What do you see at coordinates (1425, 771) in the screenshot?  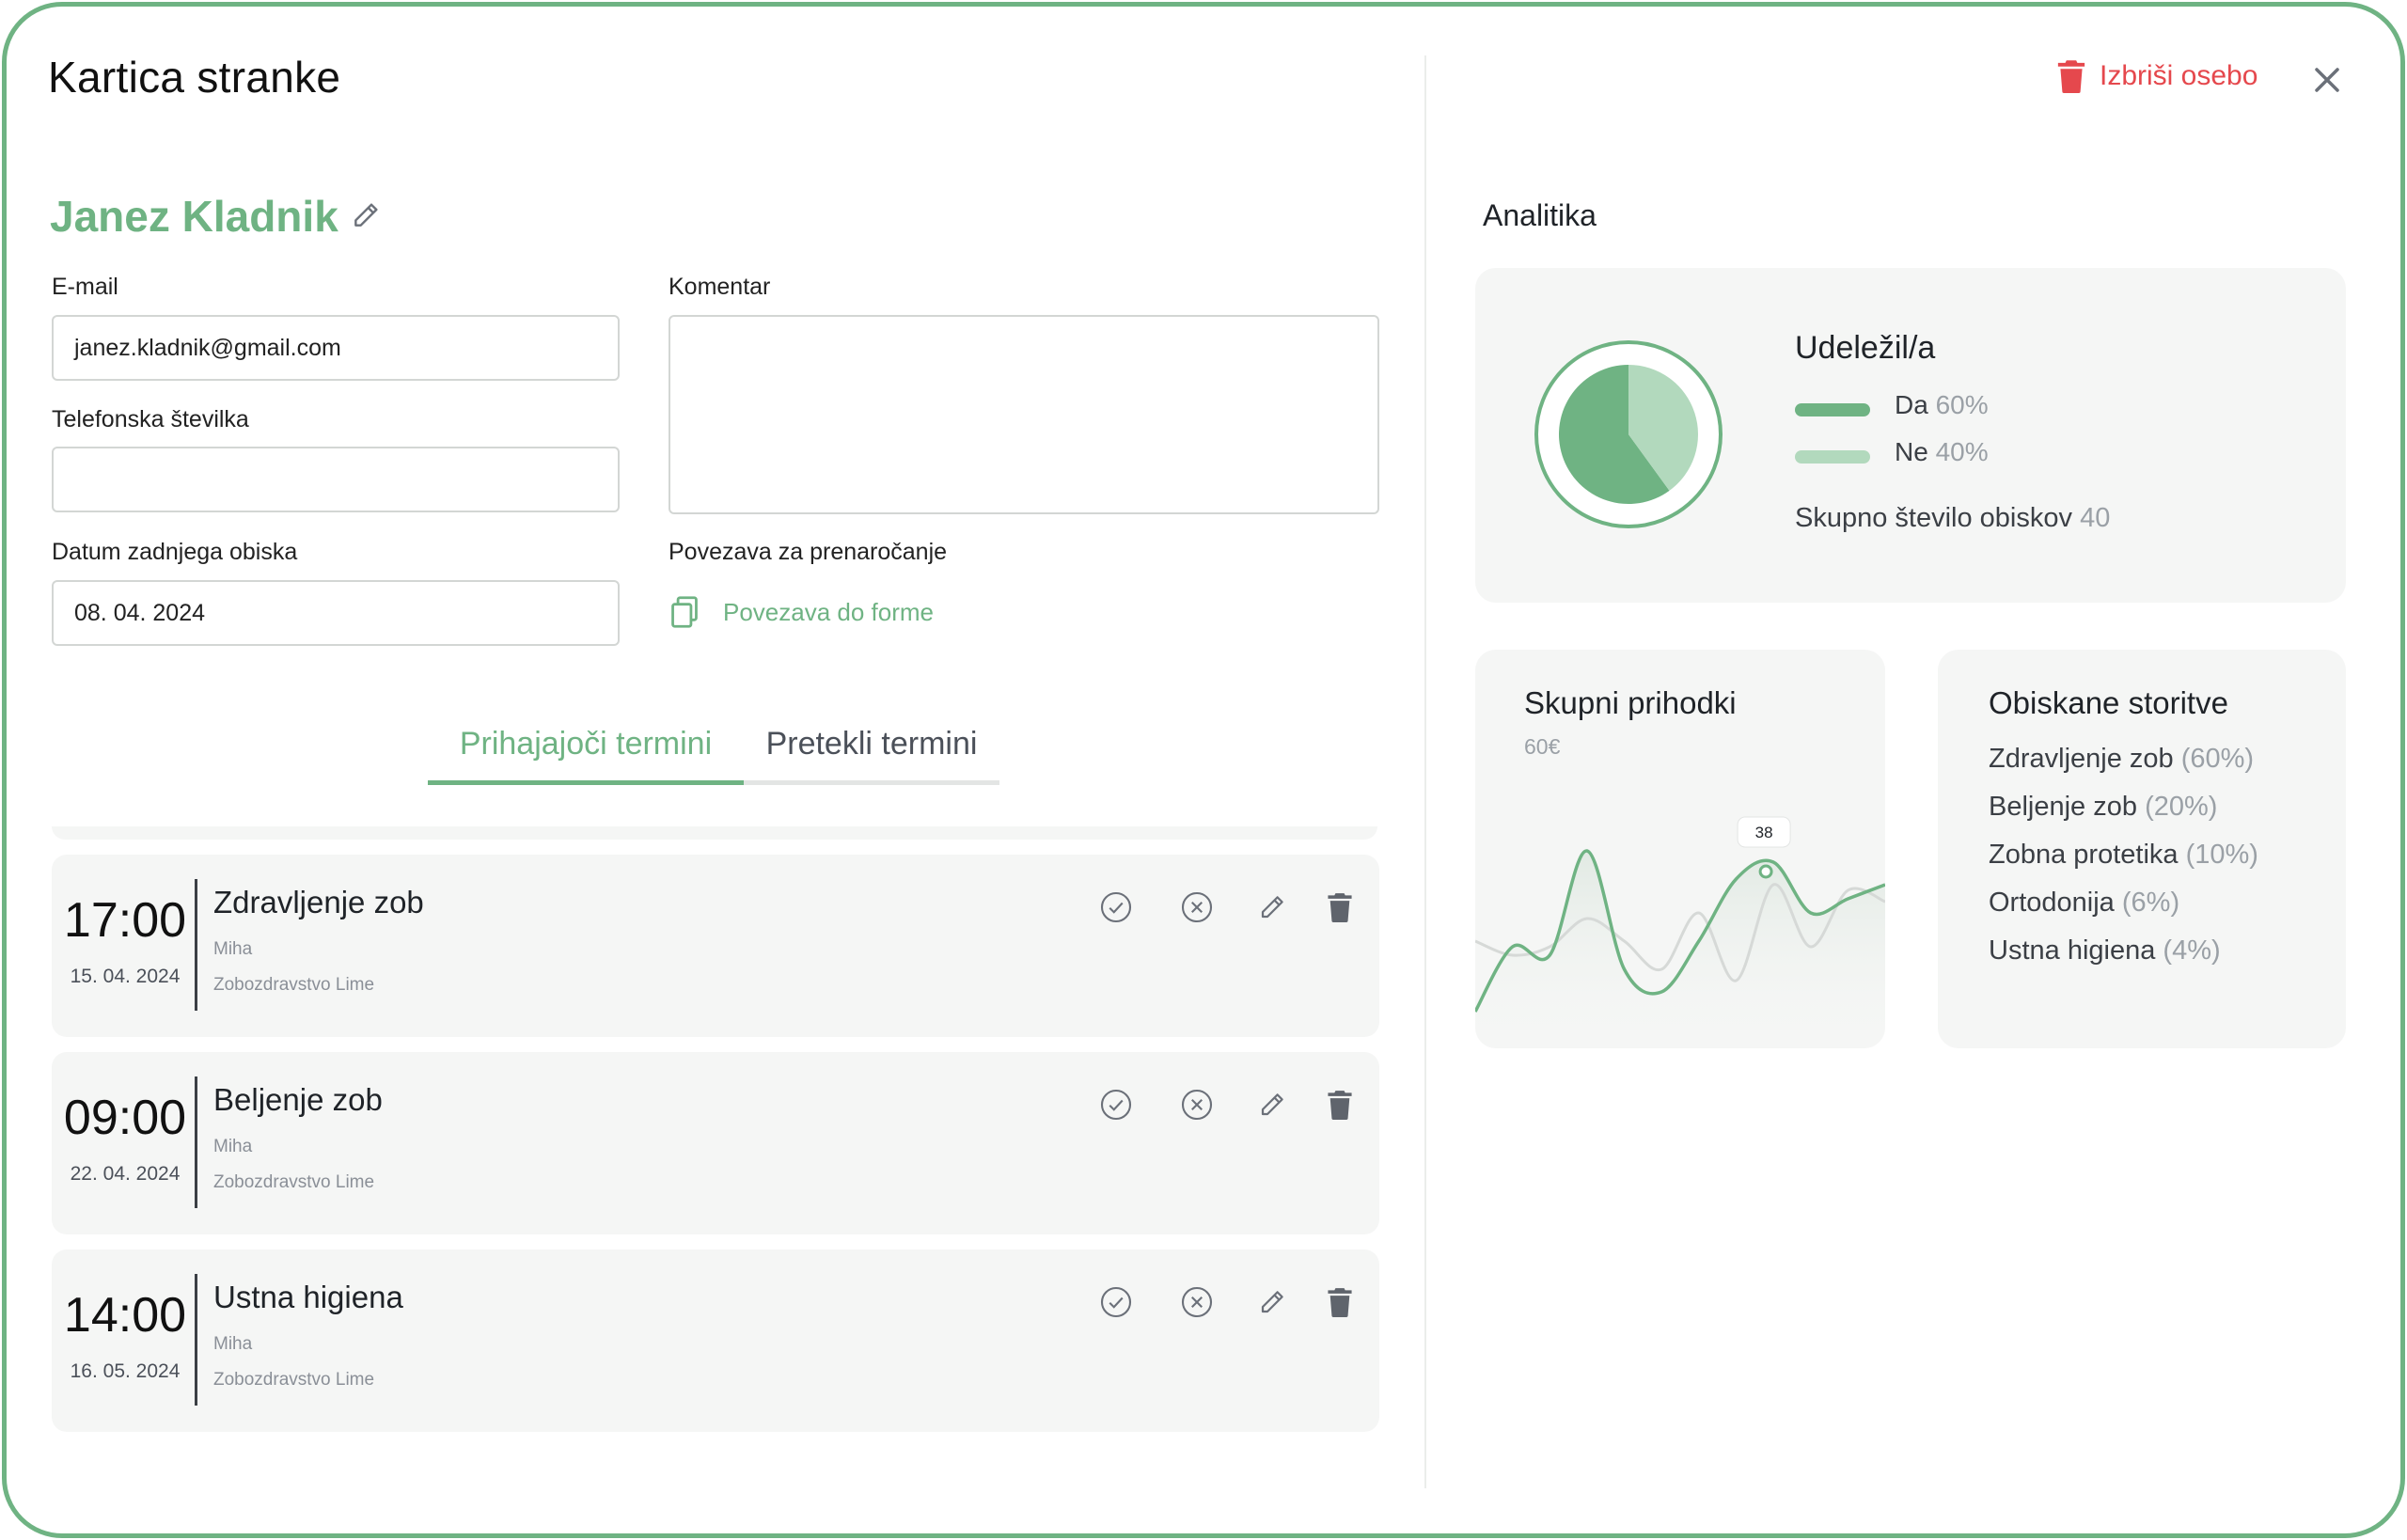 I see `column-divider` at bounding box center [1425, 771].